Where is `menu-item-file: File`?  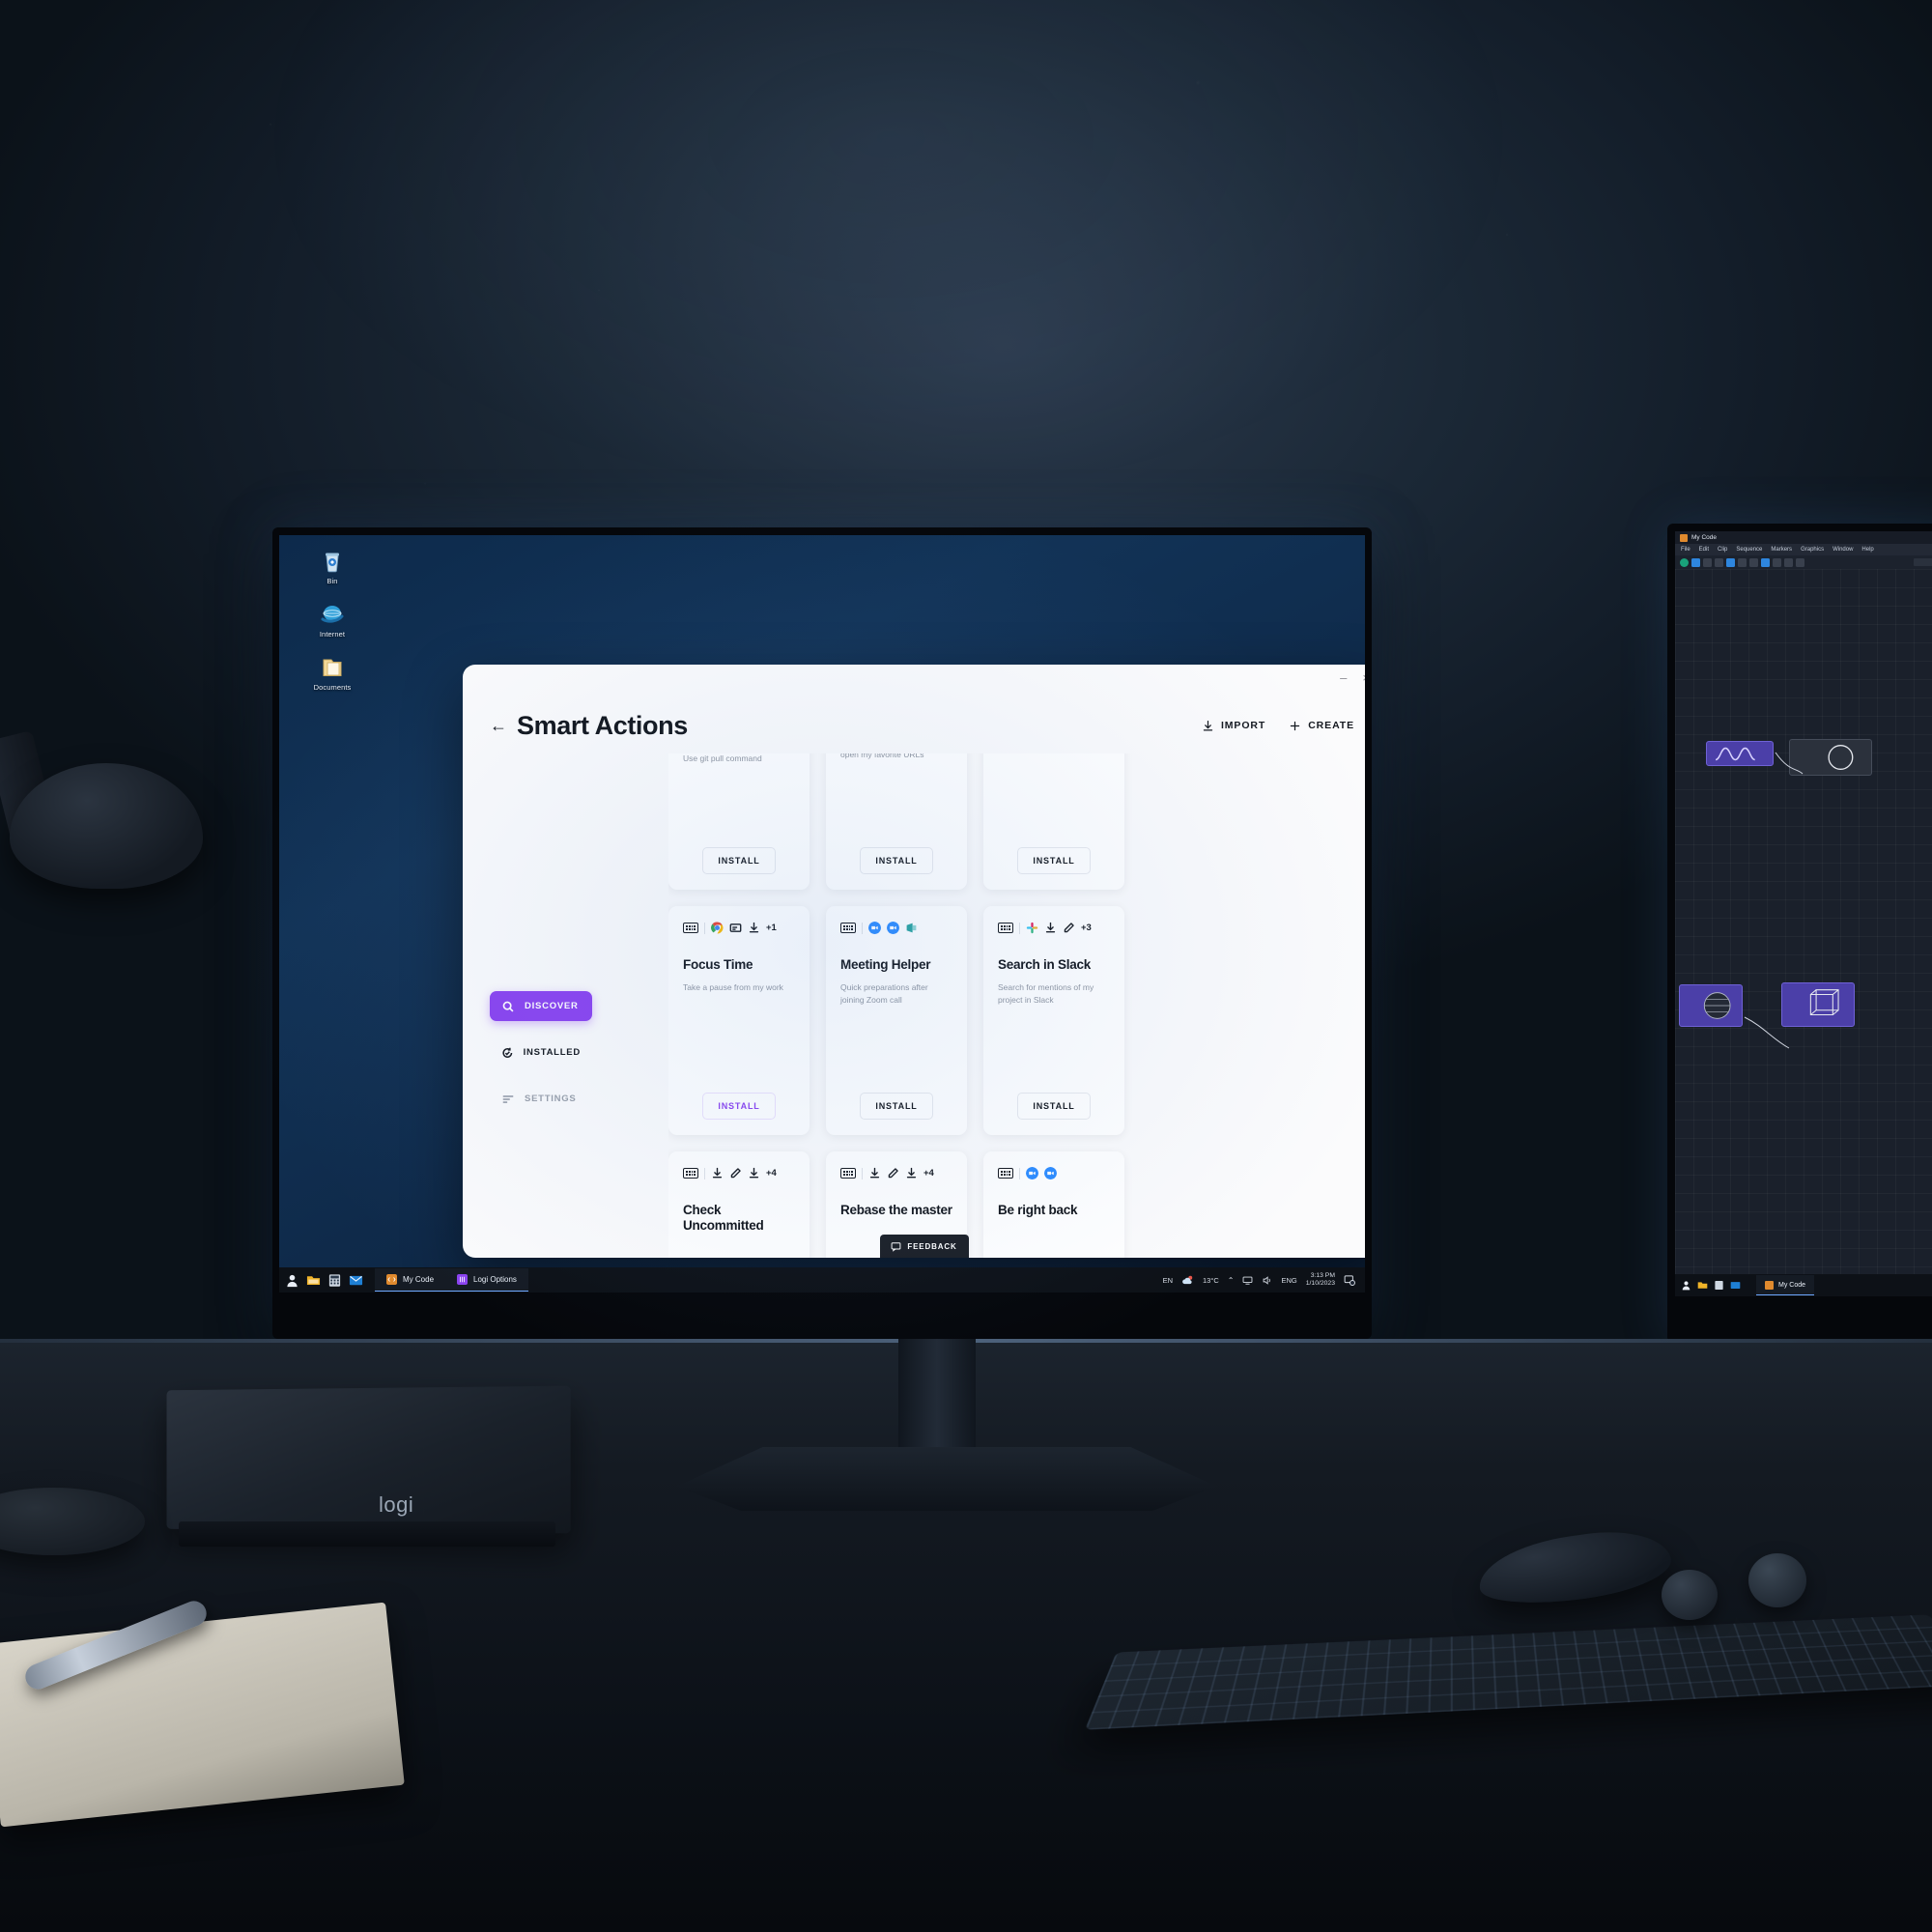
menu-item-file: File is located at coordinates (1685, 550).